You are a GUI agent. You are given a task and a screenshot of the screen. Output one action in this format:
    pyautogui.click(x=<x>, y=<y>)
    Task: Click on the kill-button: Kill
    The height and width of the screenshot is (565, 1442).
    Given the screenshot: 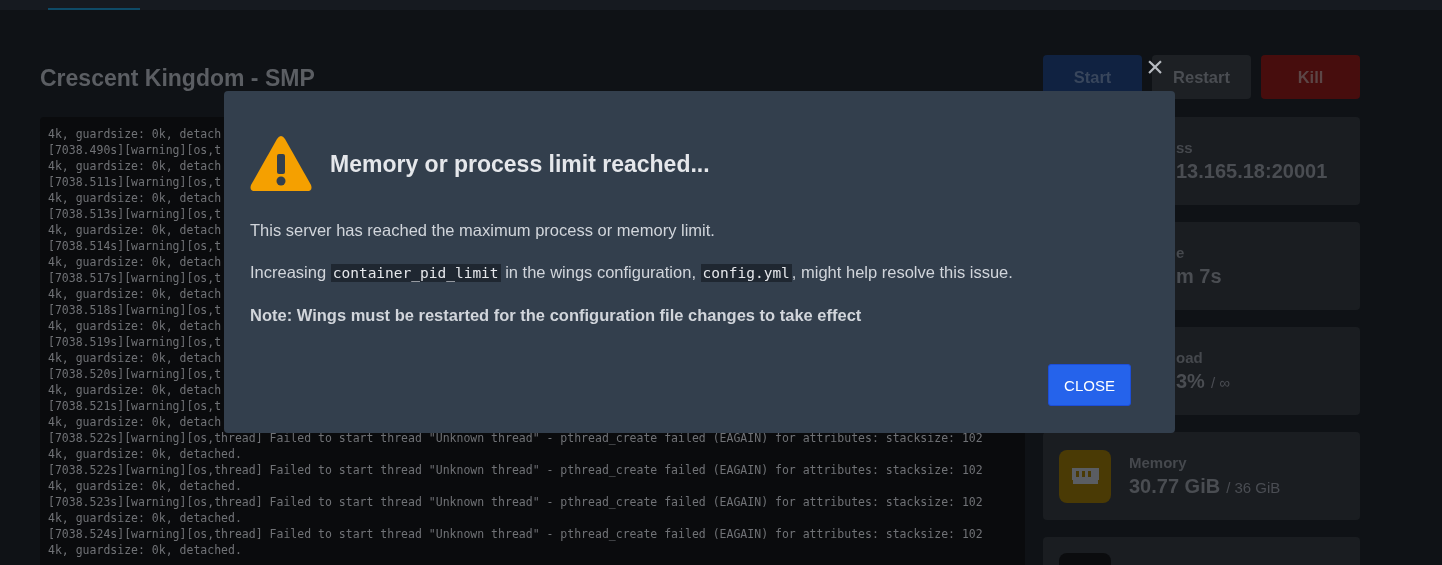 What is the action you would take?
    pyautogui.click(x=1310, y=77)
    